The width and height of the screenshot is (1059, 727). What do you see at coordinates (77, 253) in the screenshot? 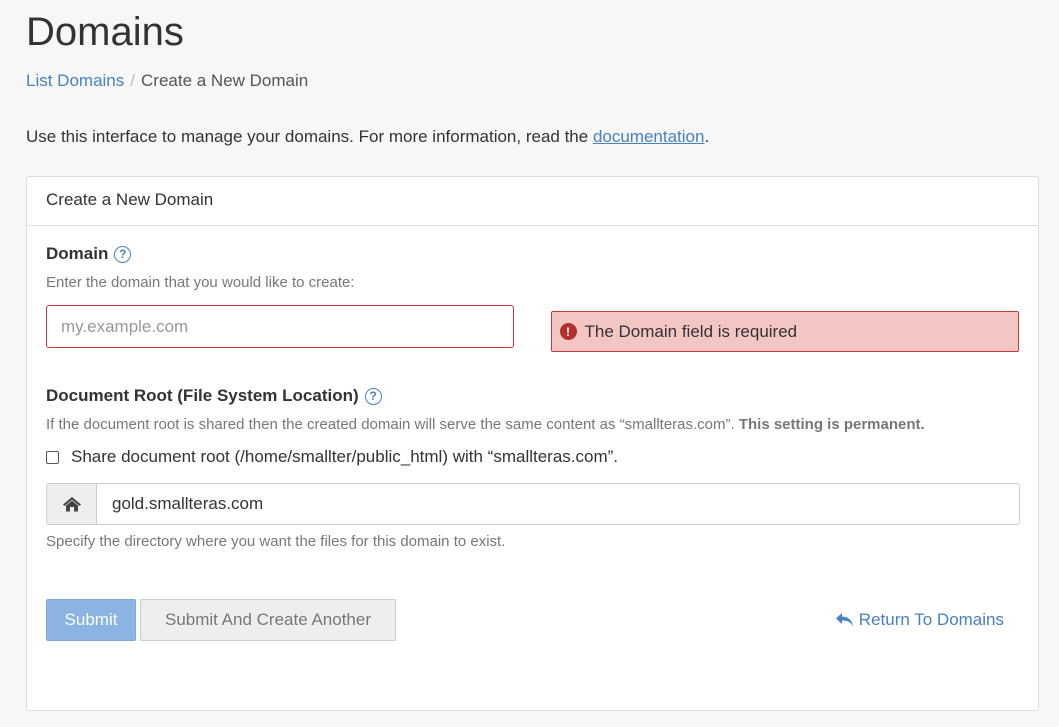
I see `domain-label-text: Domain` at bounding box center [77, 253].